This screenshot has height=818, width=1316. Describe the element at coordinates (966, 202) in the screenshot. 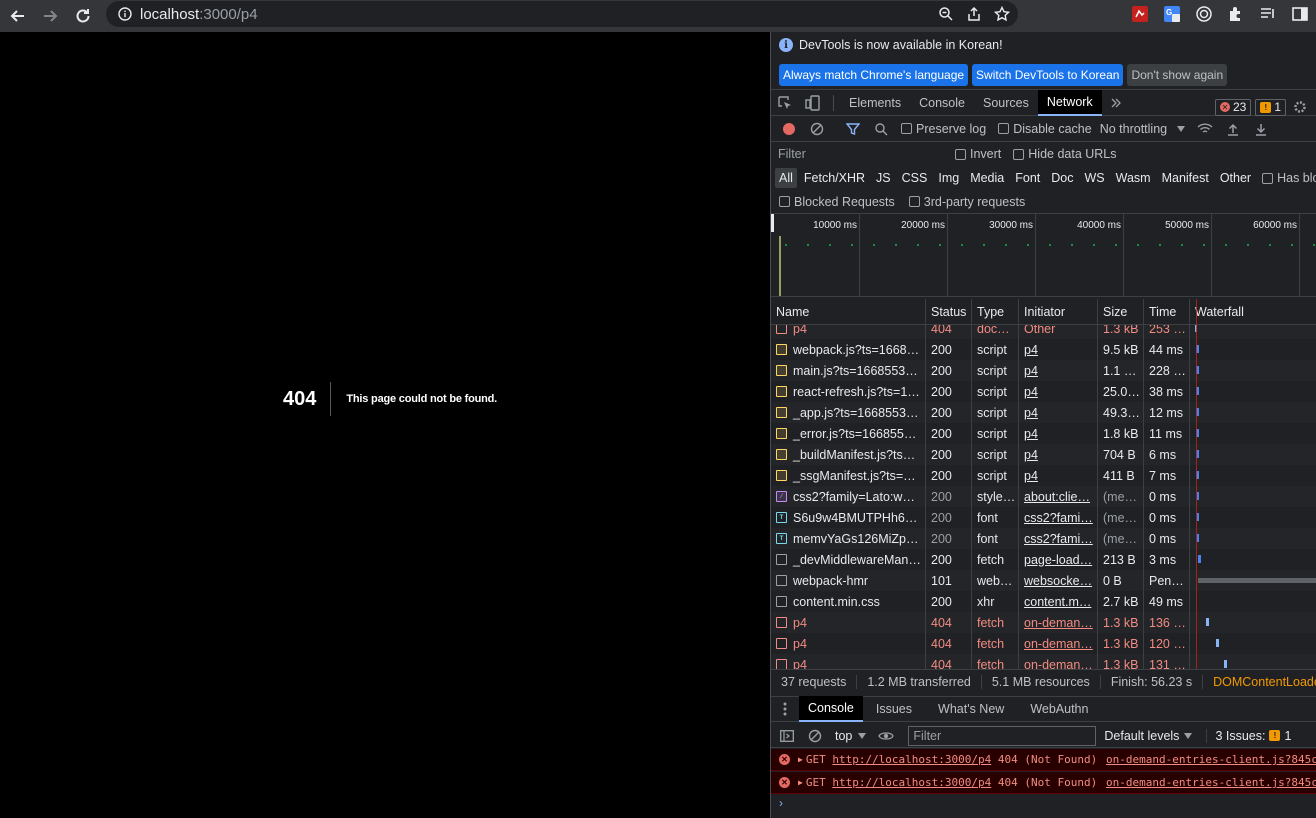

I see `third-party-checkbox: 3rd-party requests` at that location.